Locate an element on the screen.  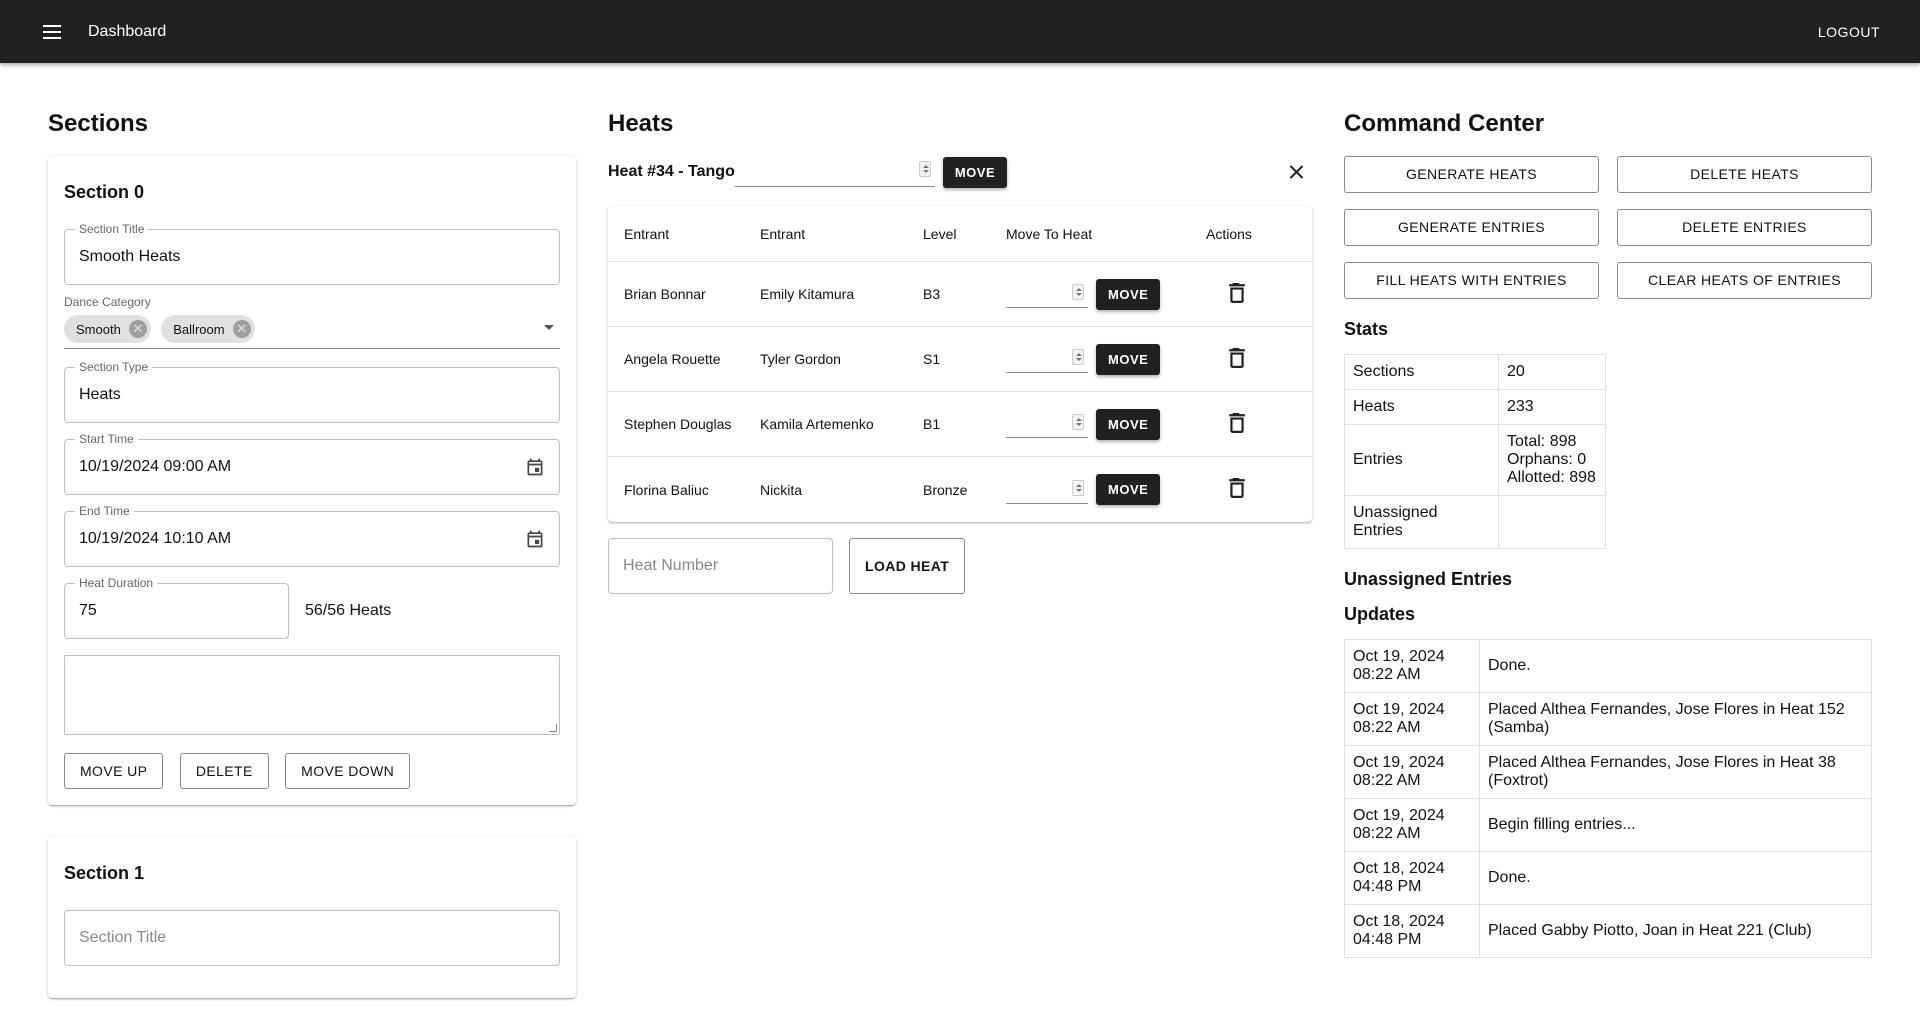
stat-key: Sections is located at coordinates (1421, 372).